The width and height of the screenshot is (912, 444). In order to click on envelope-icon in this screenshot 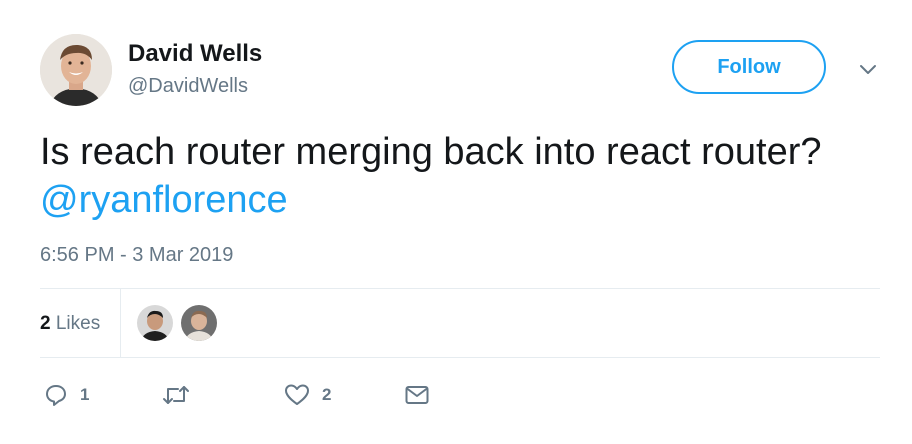, I will do `click(417, 395)`.